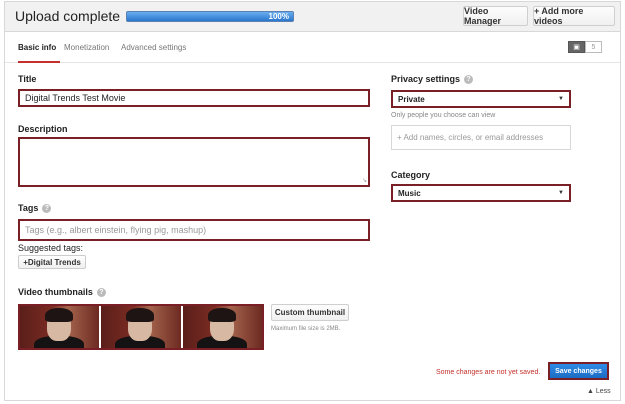 The width and height of the screenshot is (625, 404). Describe the element at coordinates (86, 47) in the screenshot. I see `tab-monetization: Monetization` at that location.